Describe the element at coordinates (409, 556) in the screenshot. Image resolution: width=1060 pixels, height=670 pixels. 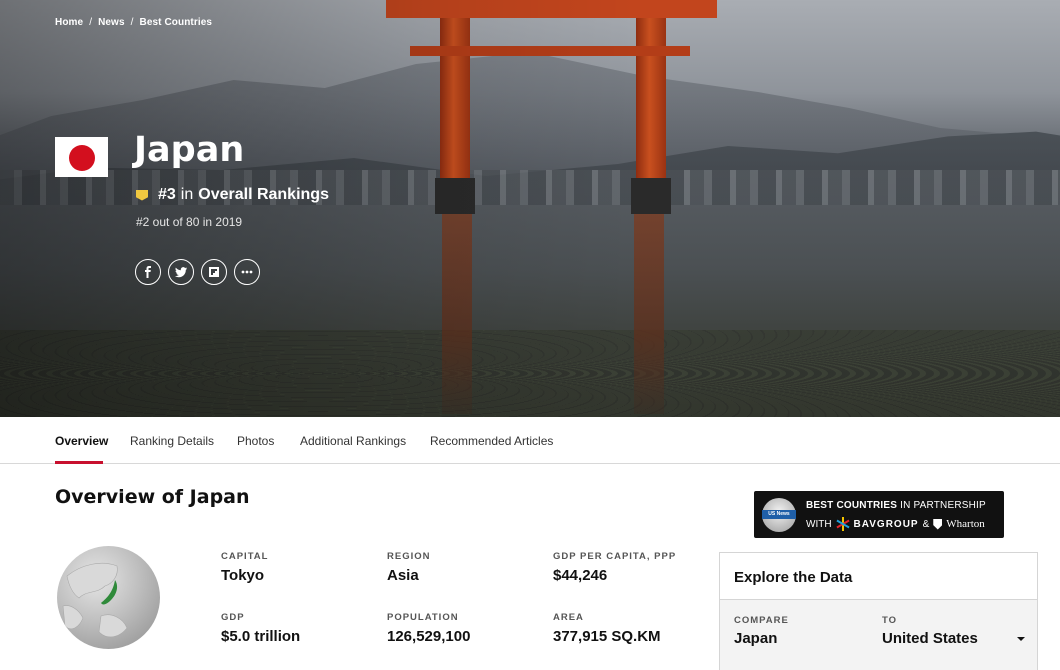
I see `stat-label: REGION` at that location.